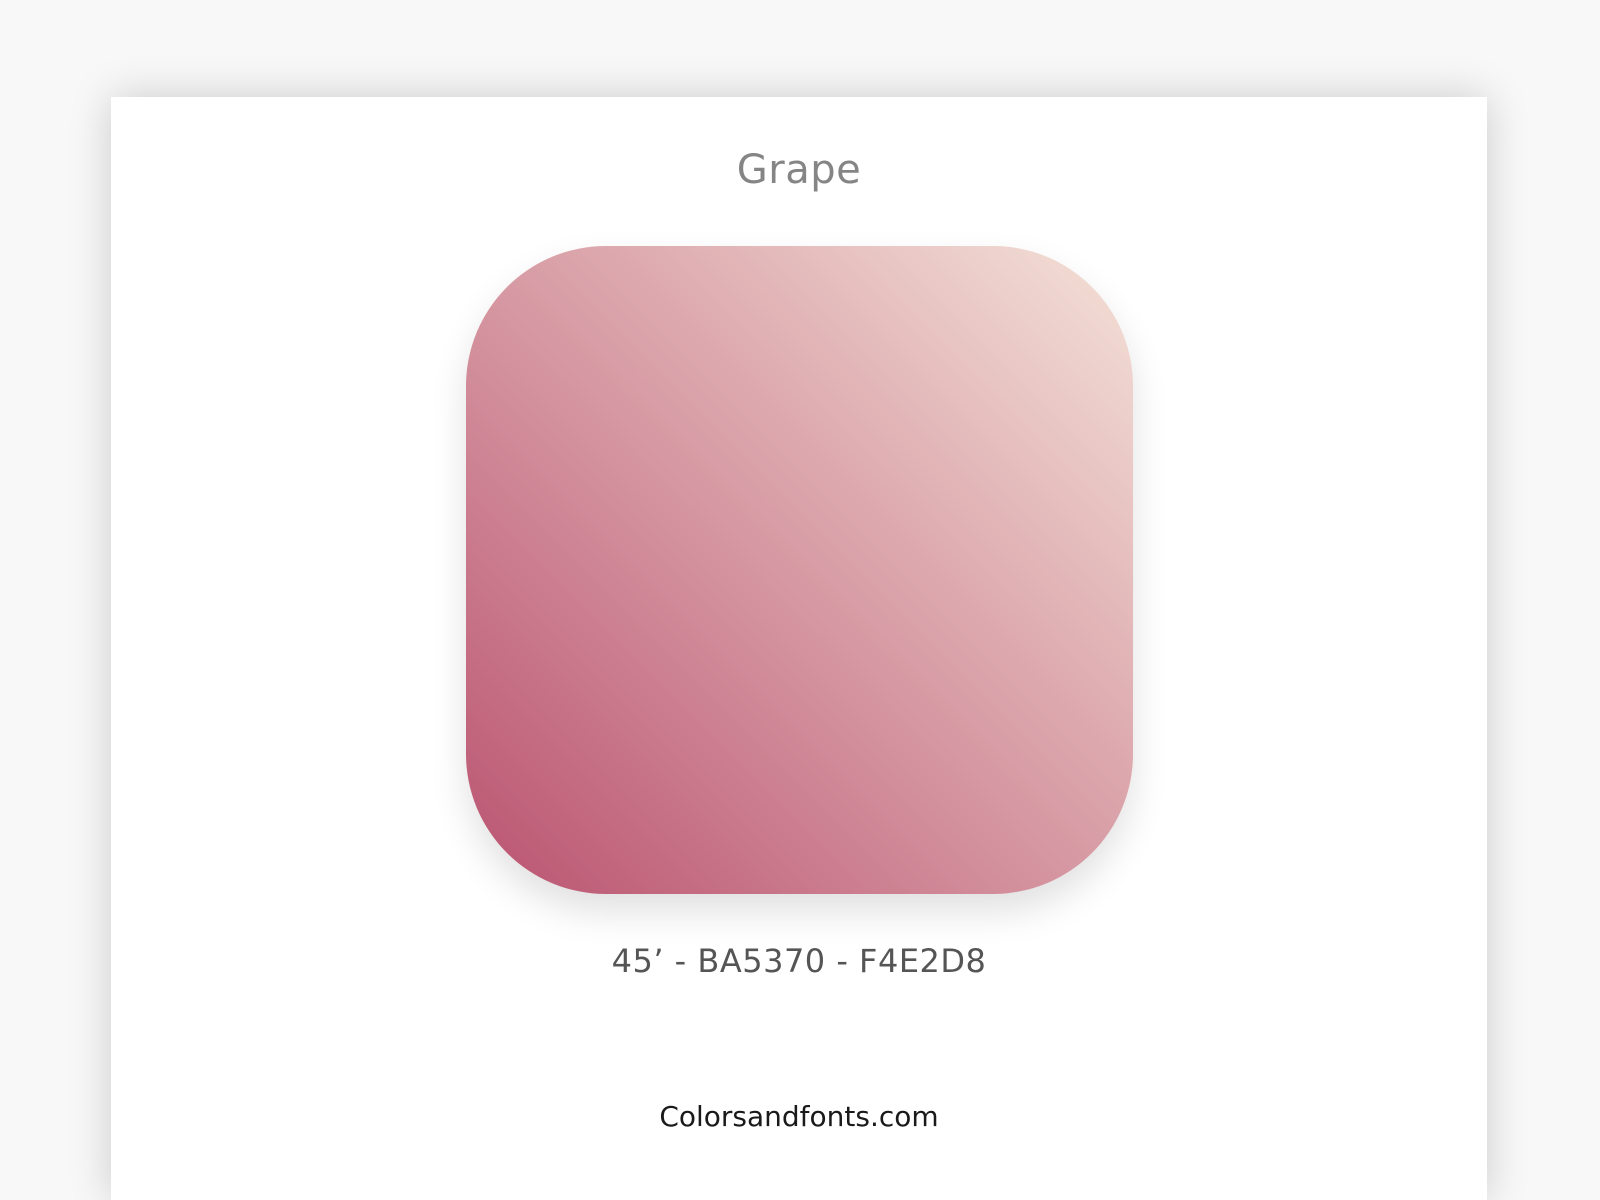 The image size is (1600, 1200). I want to click on palette-title: Grape, so click(799, 170).